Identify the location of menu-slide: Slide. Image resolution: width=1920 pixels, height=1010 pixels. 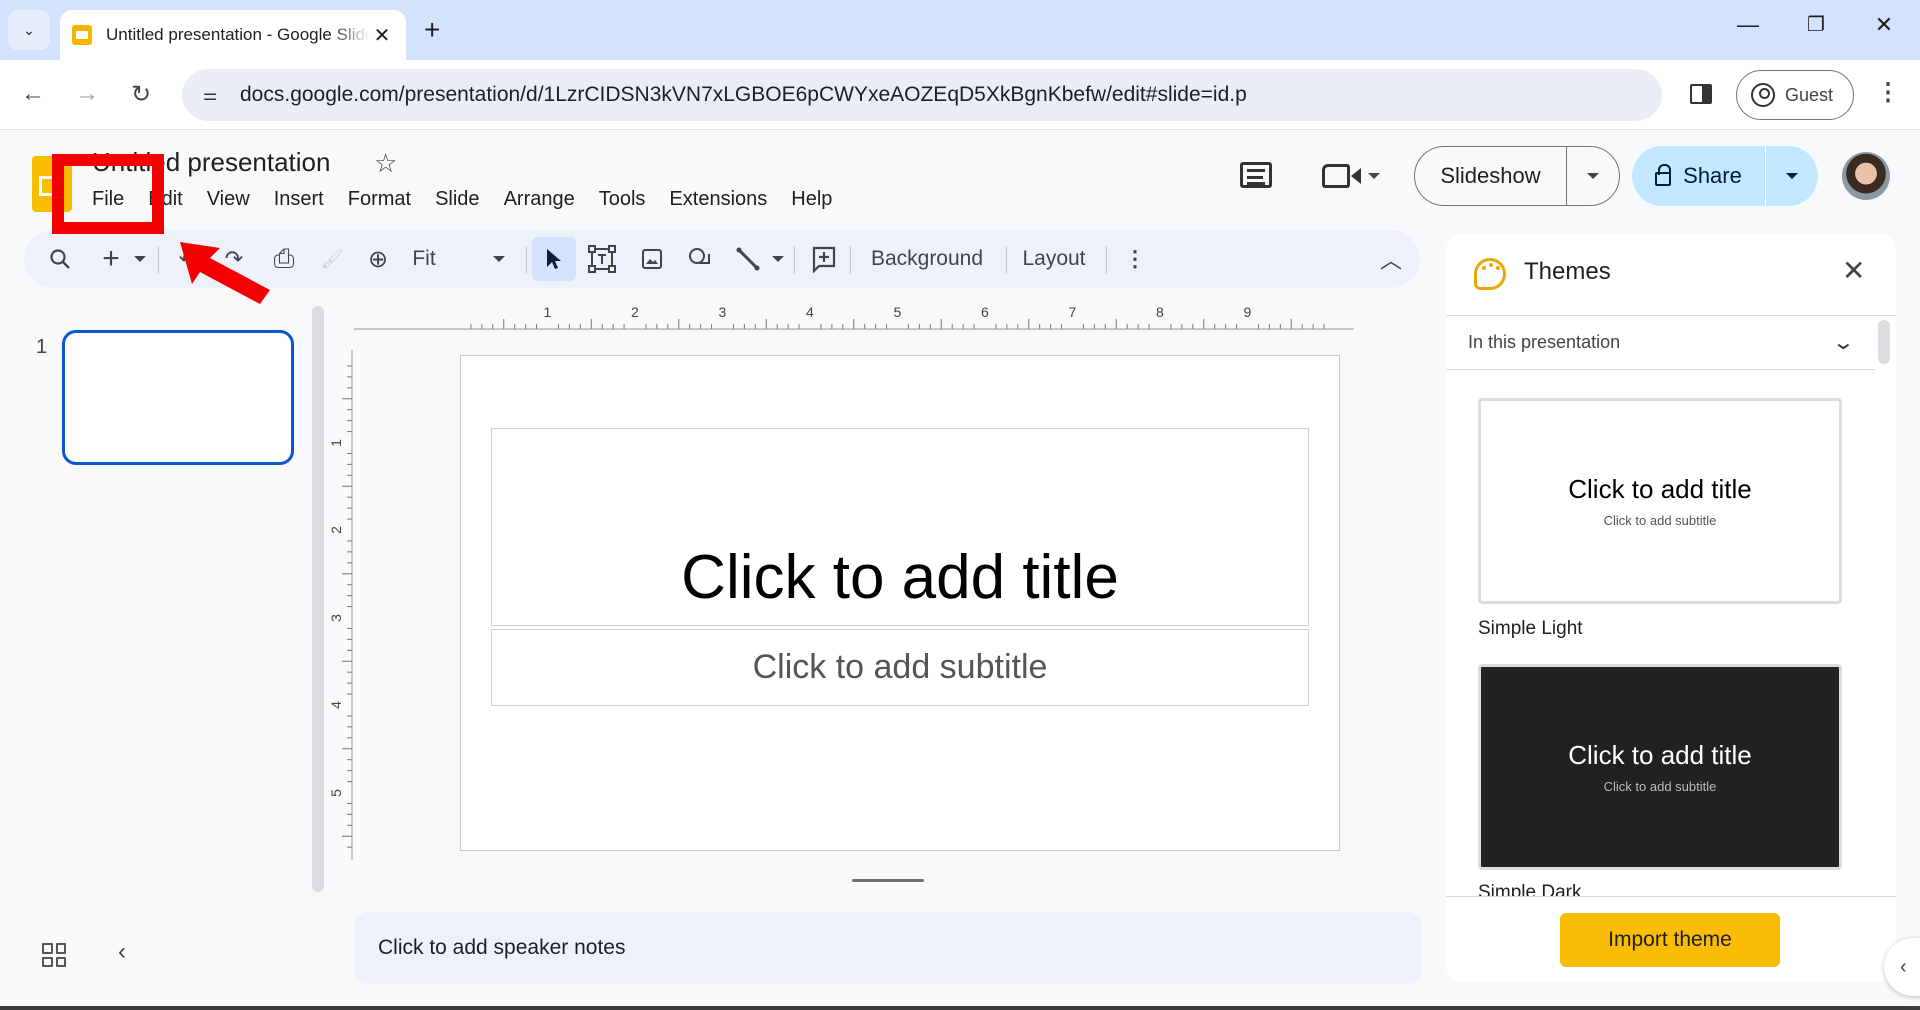
(457, 199).